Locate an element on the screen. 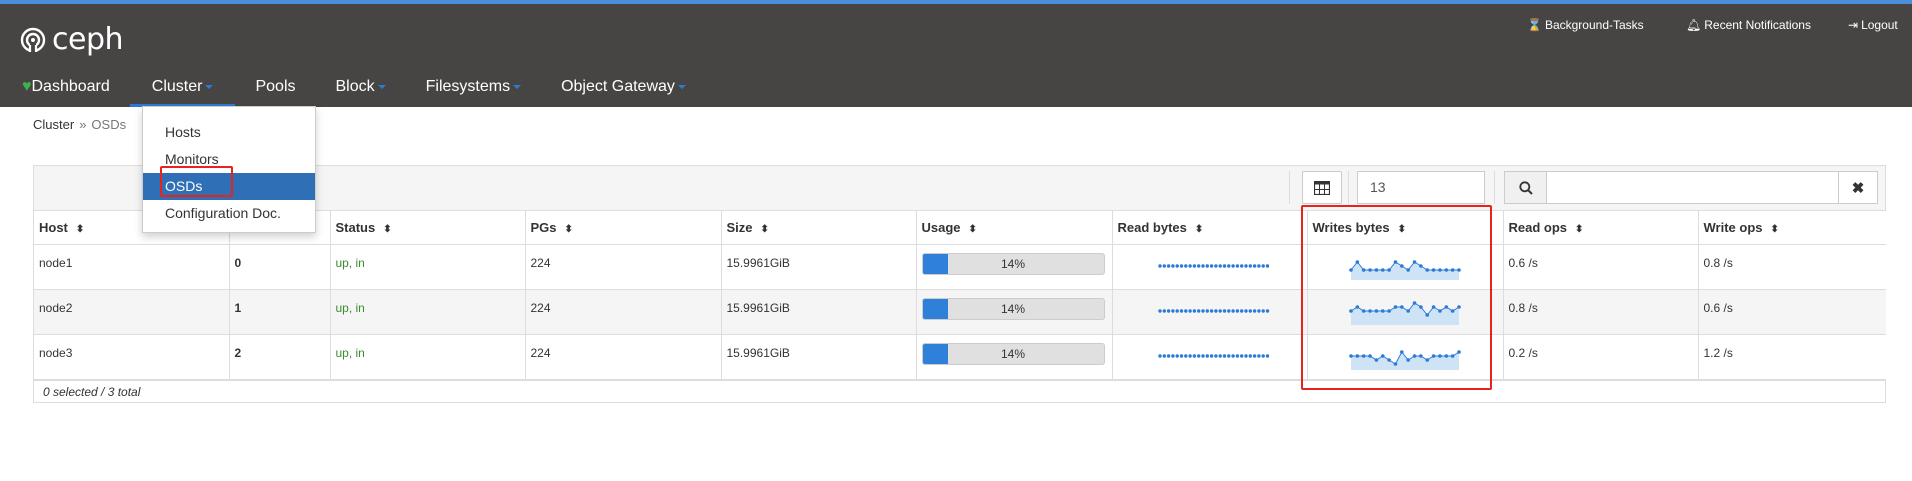 This screenshot has width=1912, height=481. cell-id: 0 is located at coordinates (280, 267).